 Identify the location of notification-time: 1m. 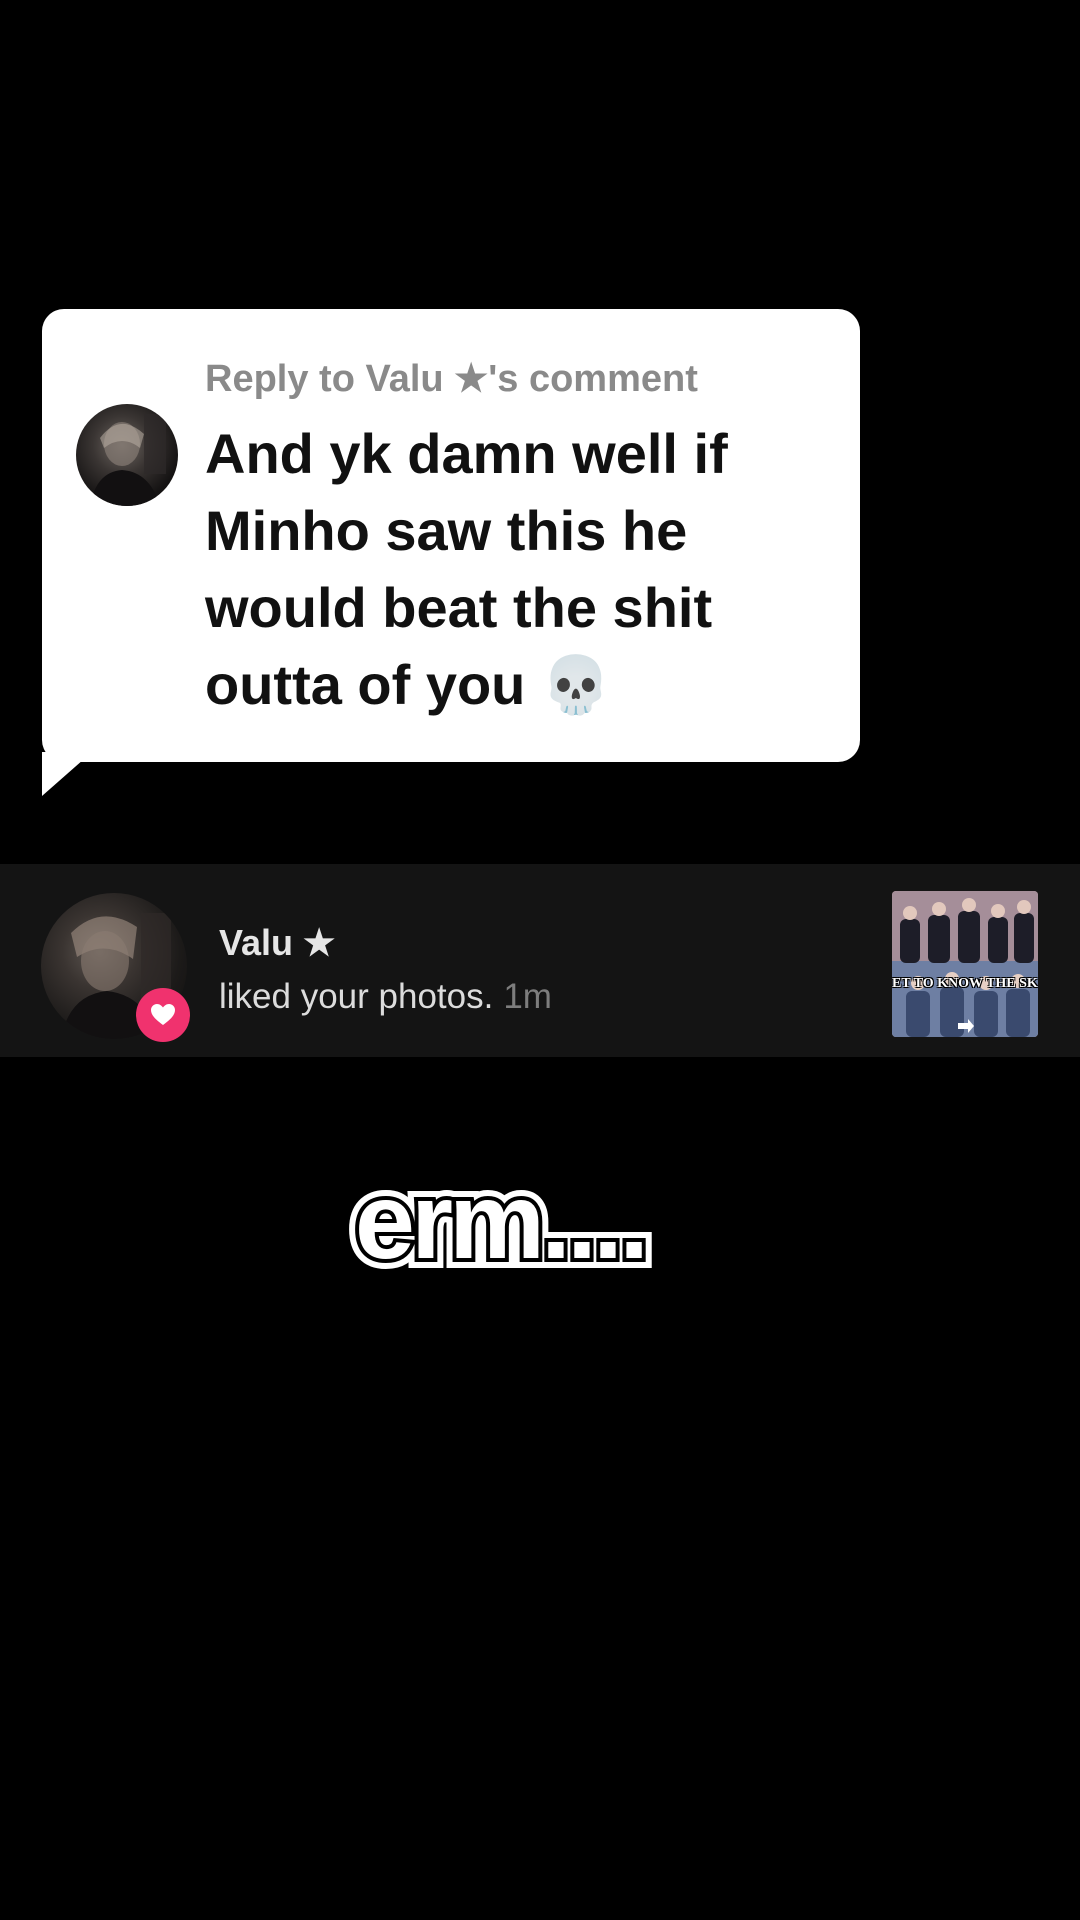
(527, 996).